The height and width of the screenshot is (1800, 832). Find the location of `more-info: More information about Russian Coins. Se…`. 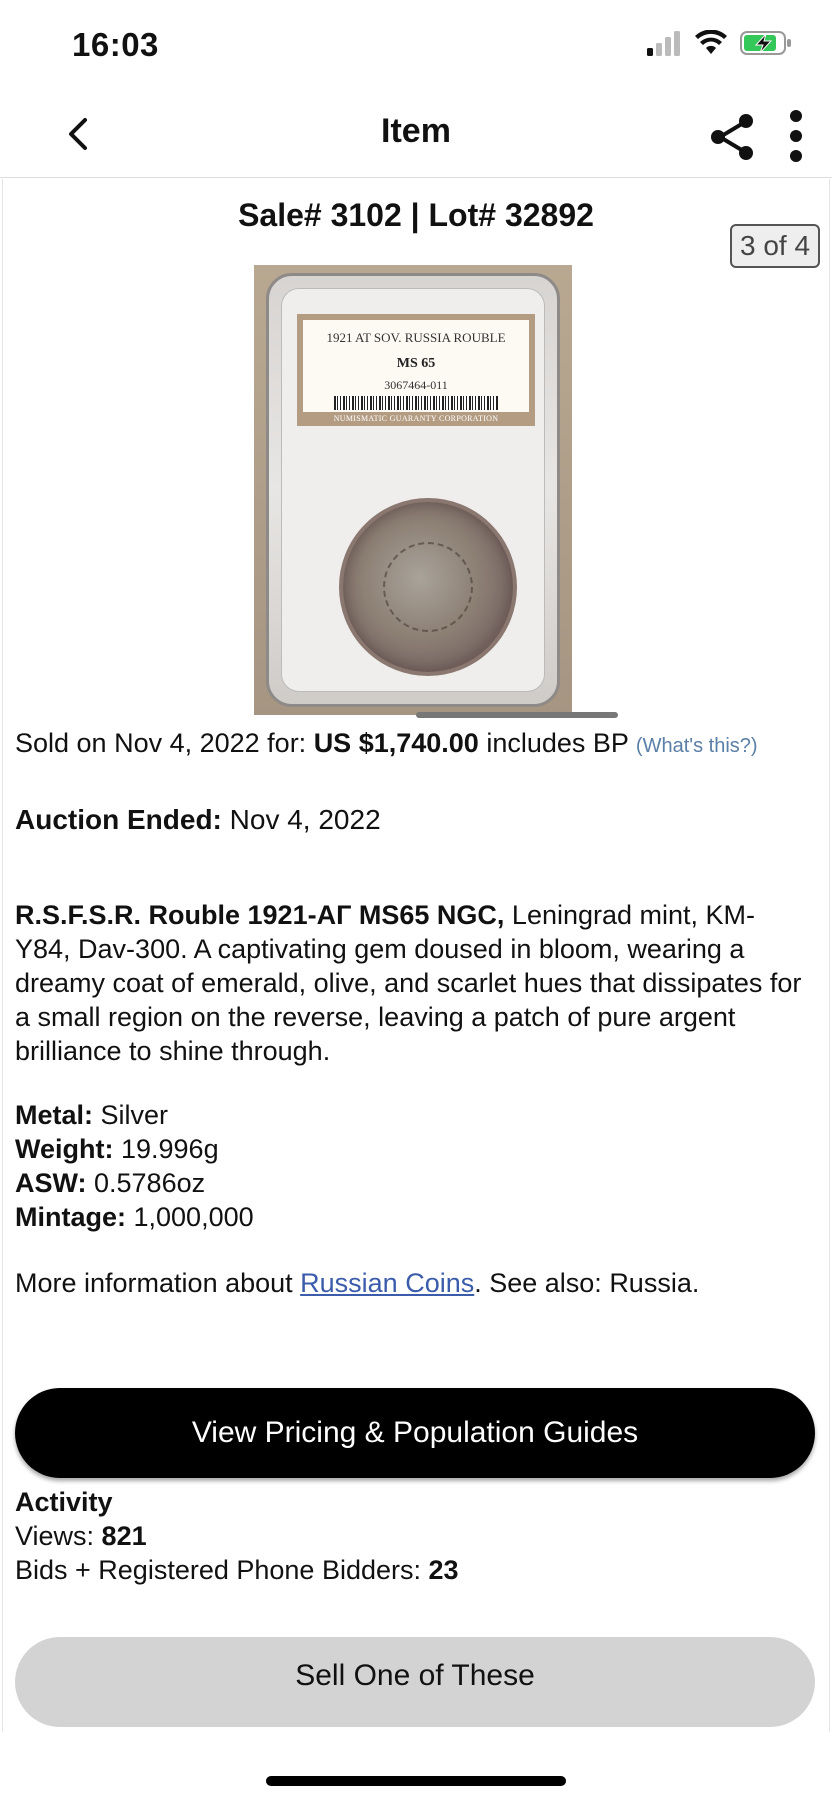

more-info: More information about Russian Coins. Se… is located at coordinates (357, 1283).